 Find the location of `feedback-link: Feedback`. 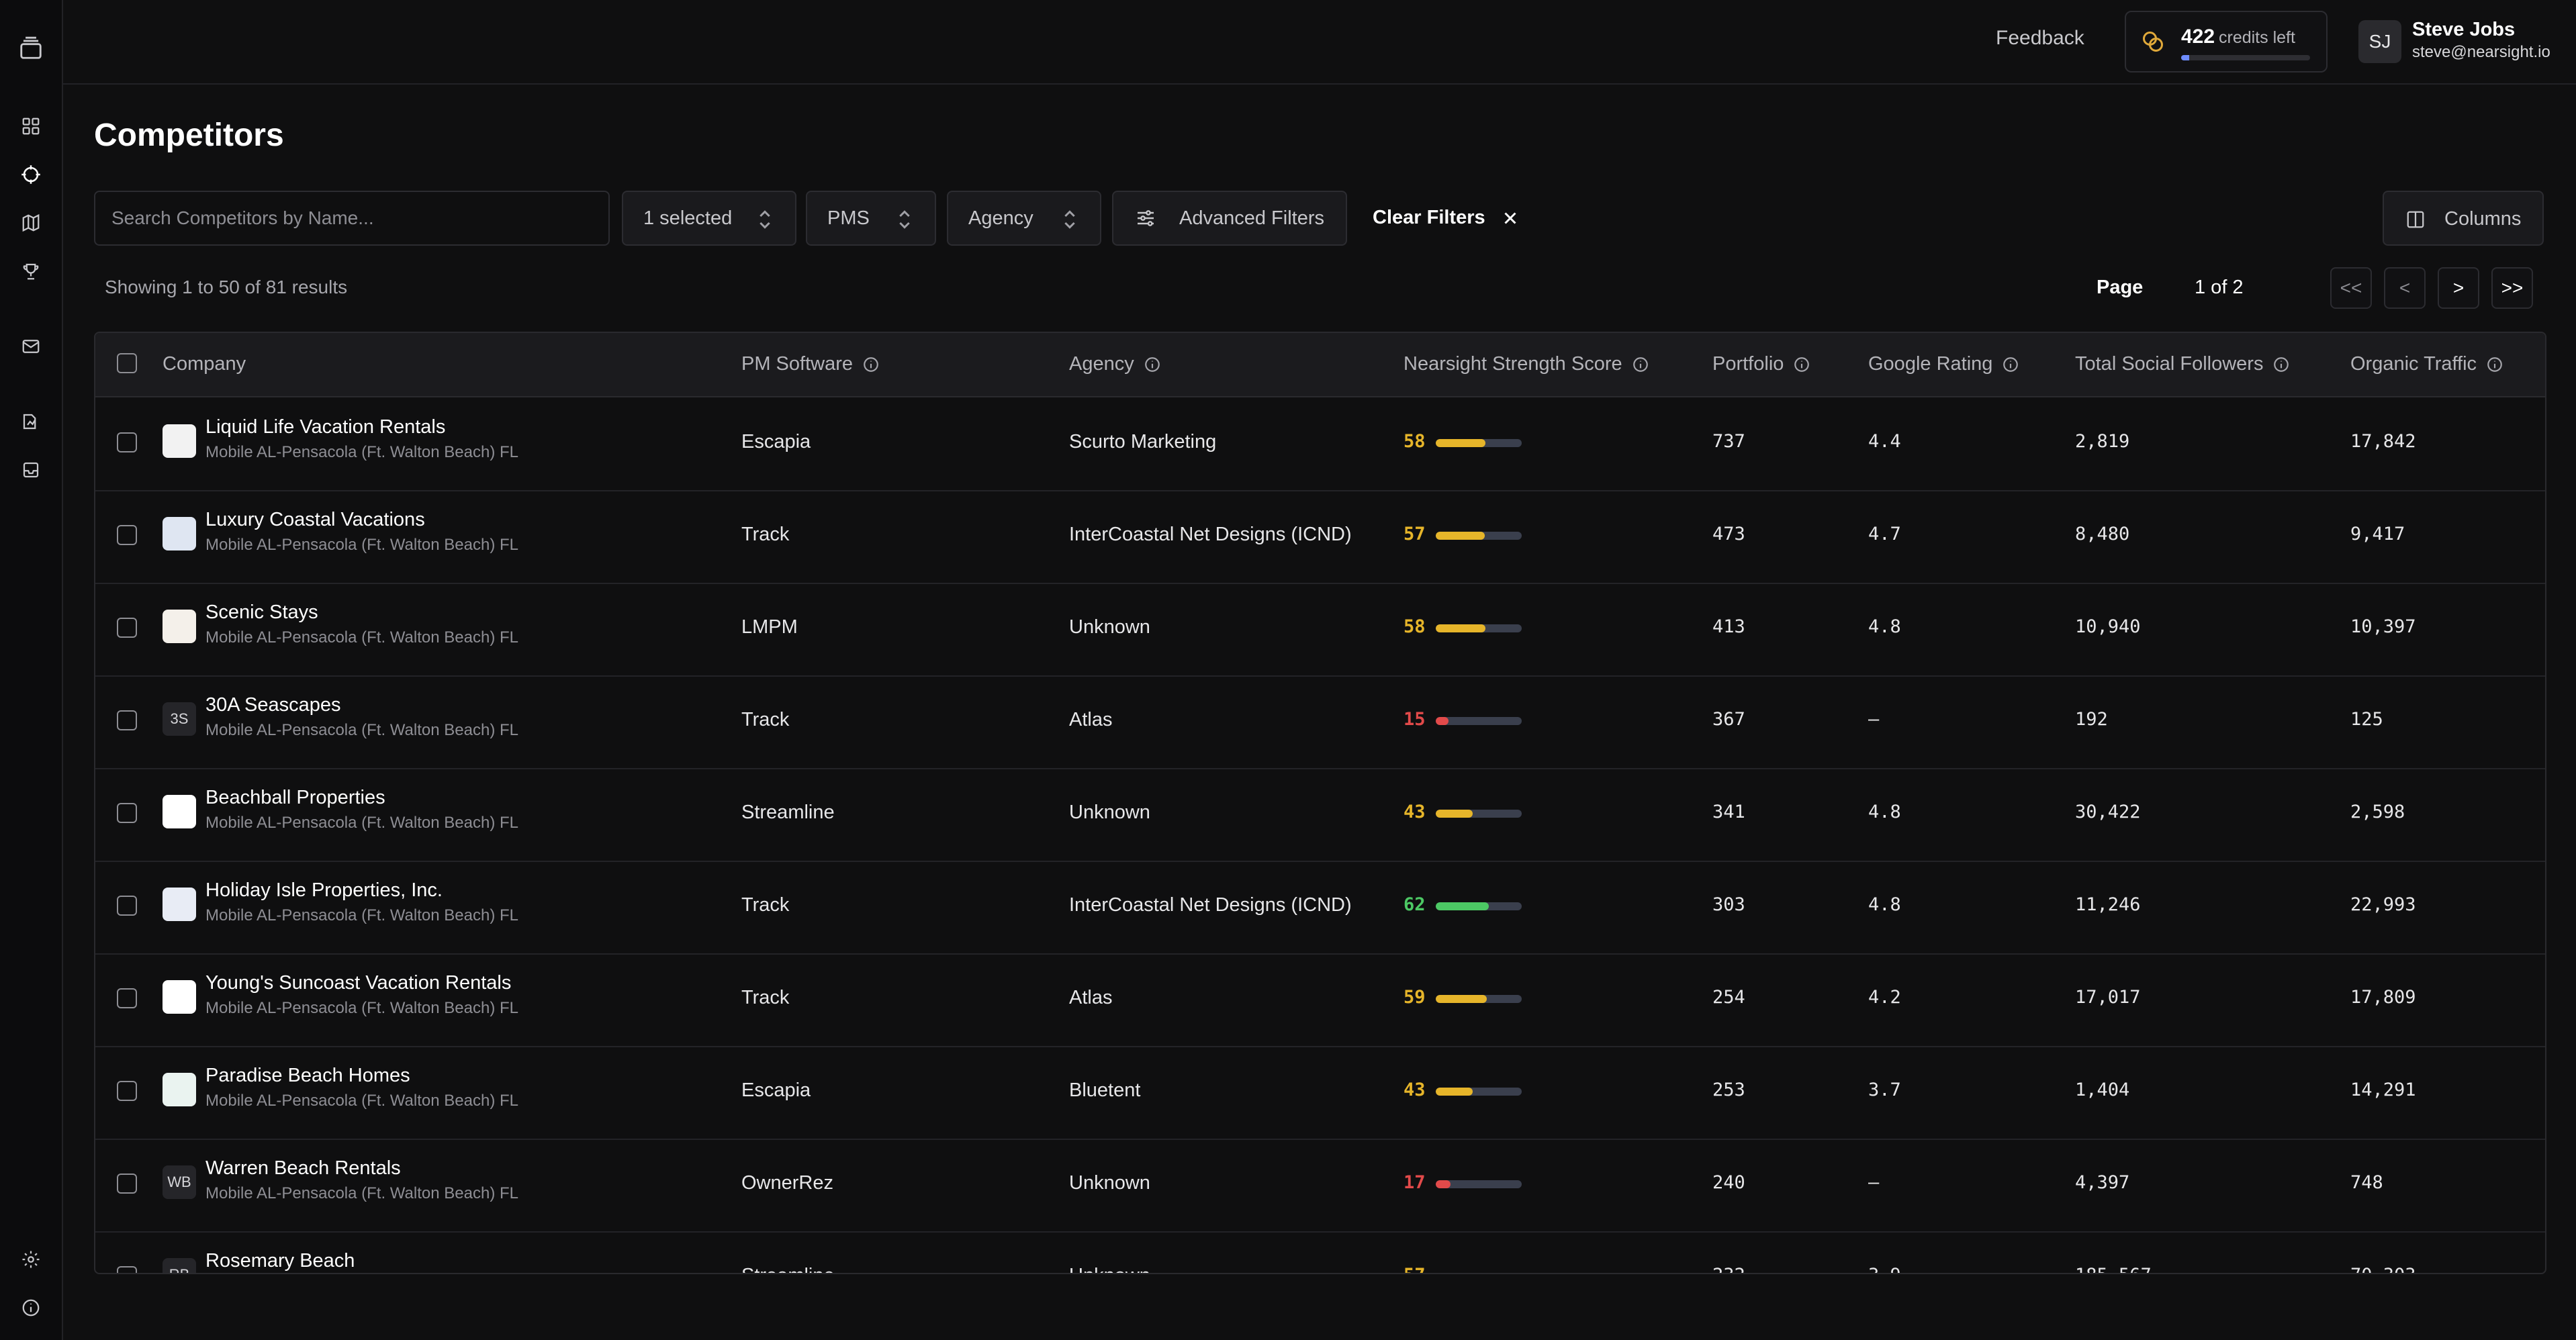

feedback-link: Feedback is located at coordinates (2040, 38).